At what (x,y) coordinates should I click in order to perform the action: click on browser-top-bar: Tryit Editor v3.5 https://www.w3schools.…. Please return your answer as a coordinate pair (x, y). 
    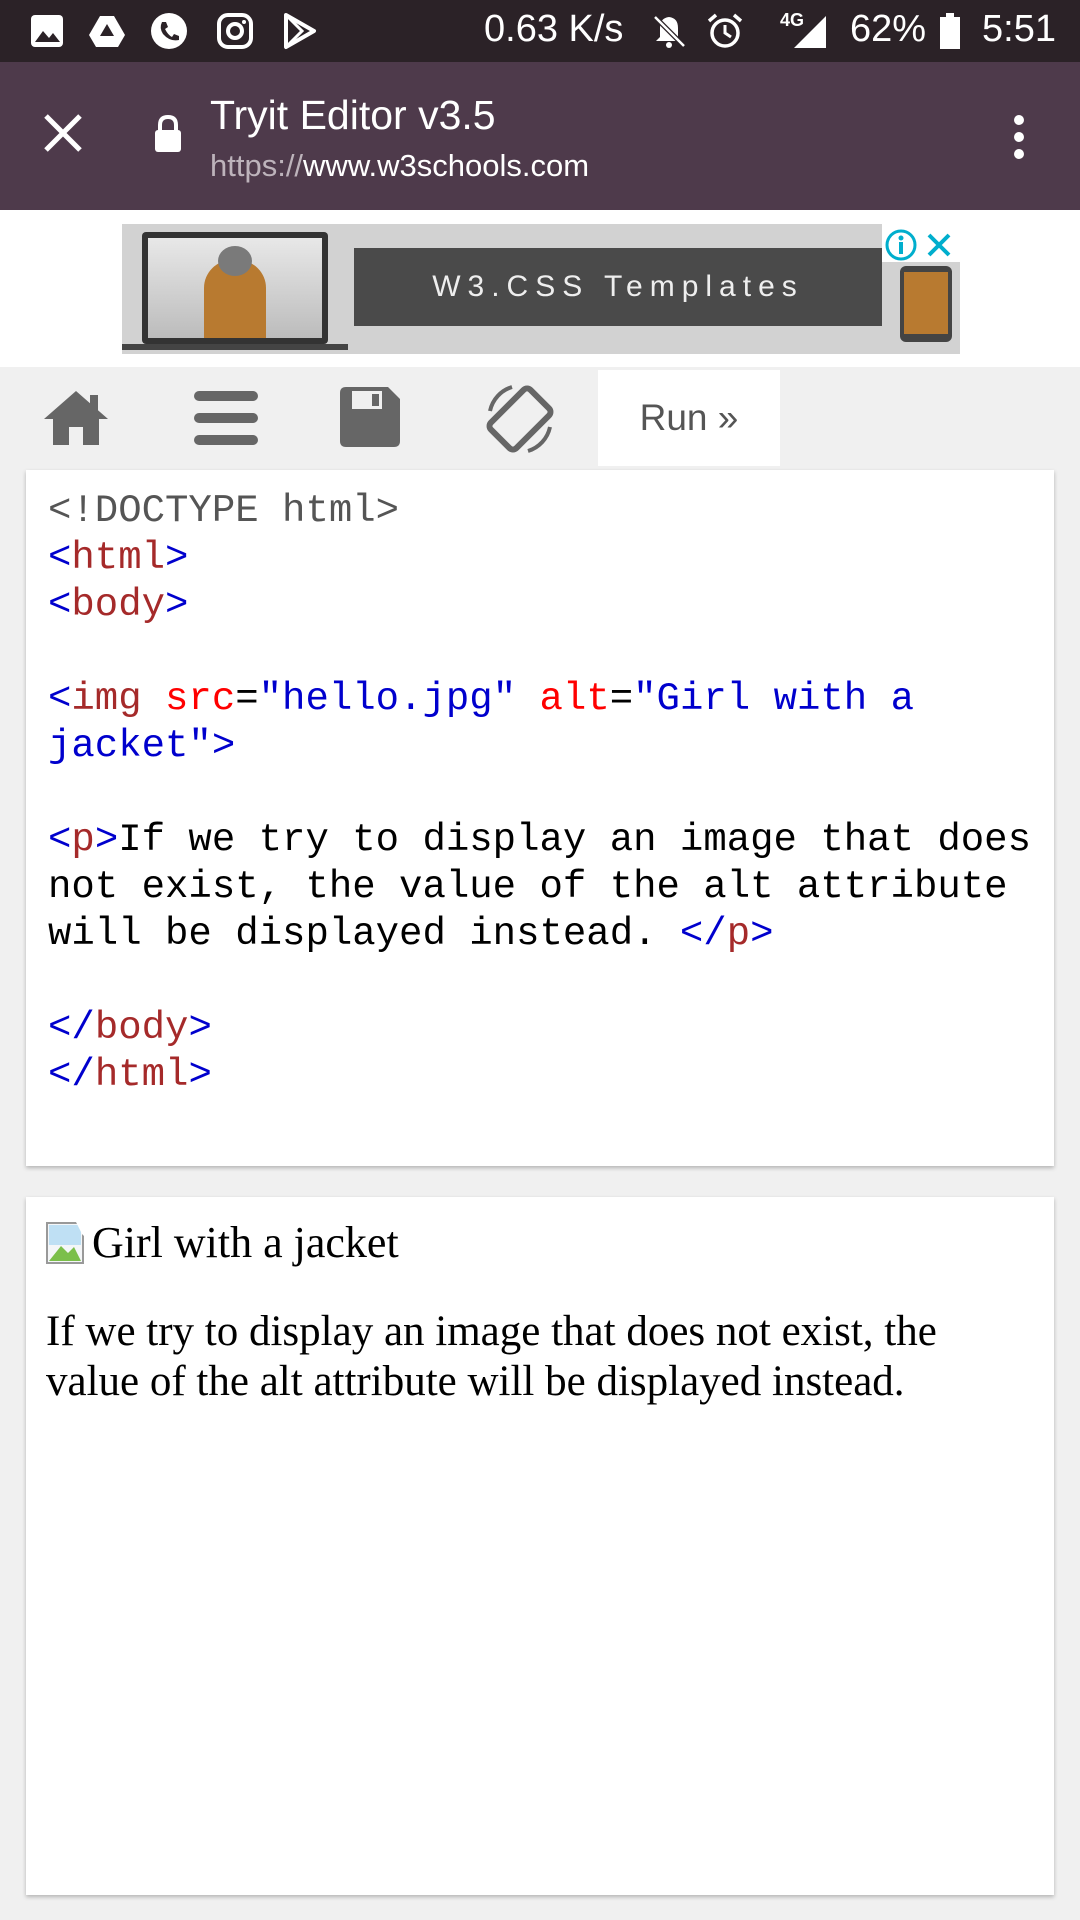
    Looking at the image, I should click on (540, 136).